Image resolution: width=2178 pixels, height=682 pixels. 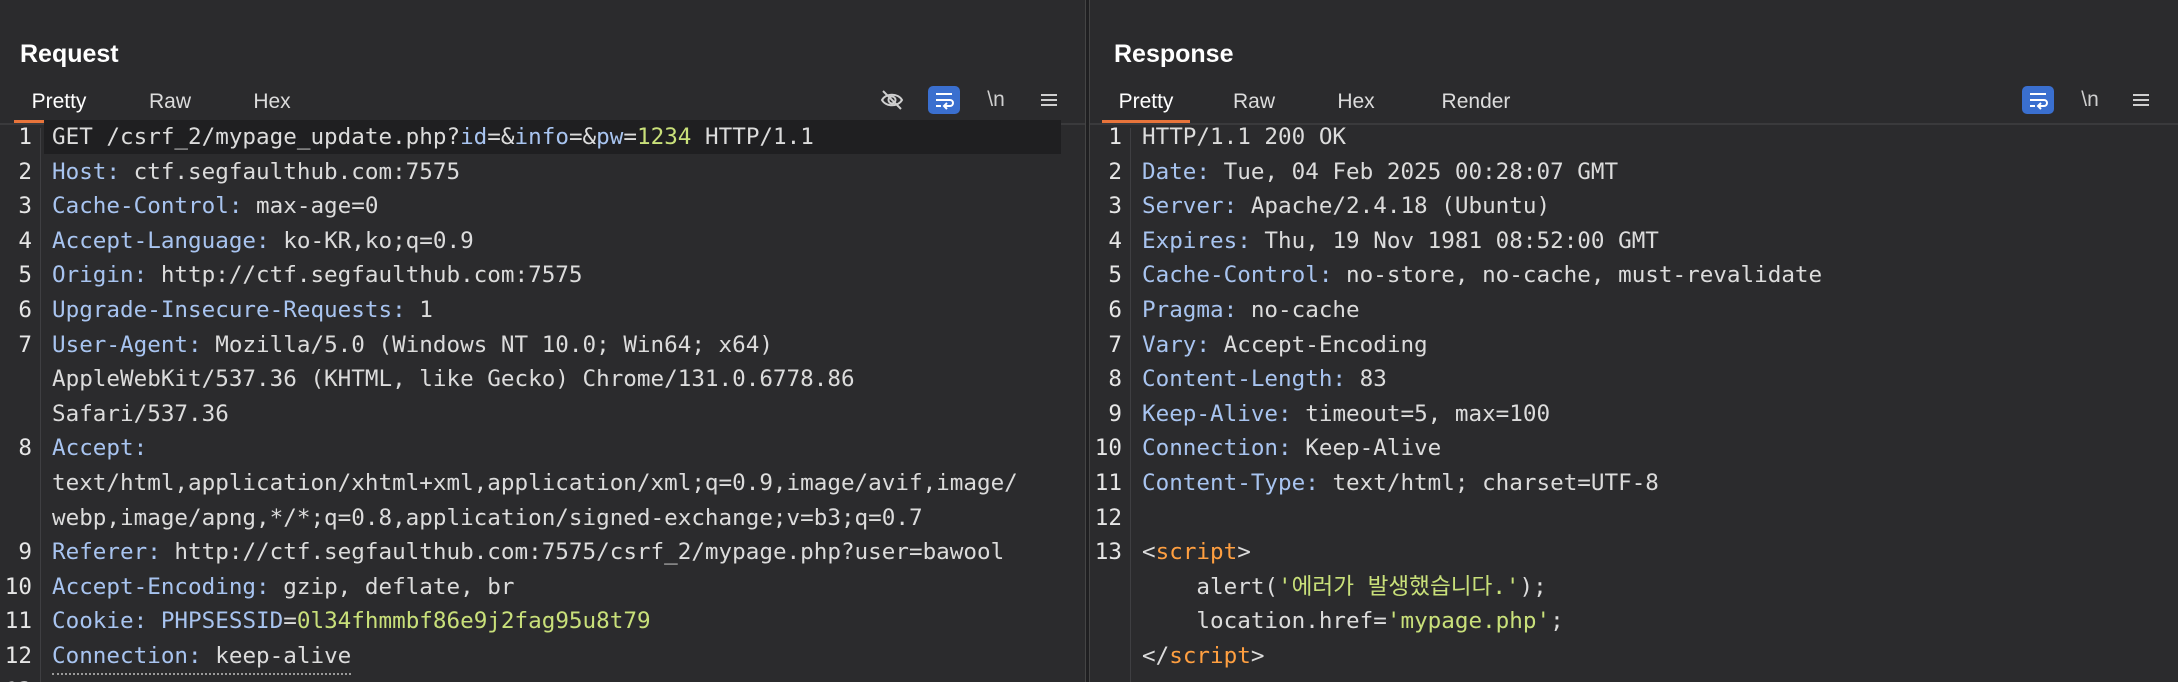 What do you see at coordinates (290, 171) in the screenshot?
I see `code-token: ctf.segfaulthub.com:7575` at bounding box center [290, 171].